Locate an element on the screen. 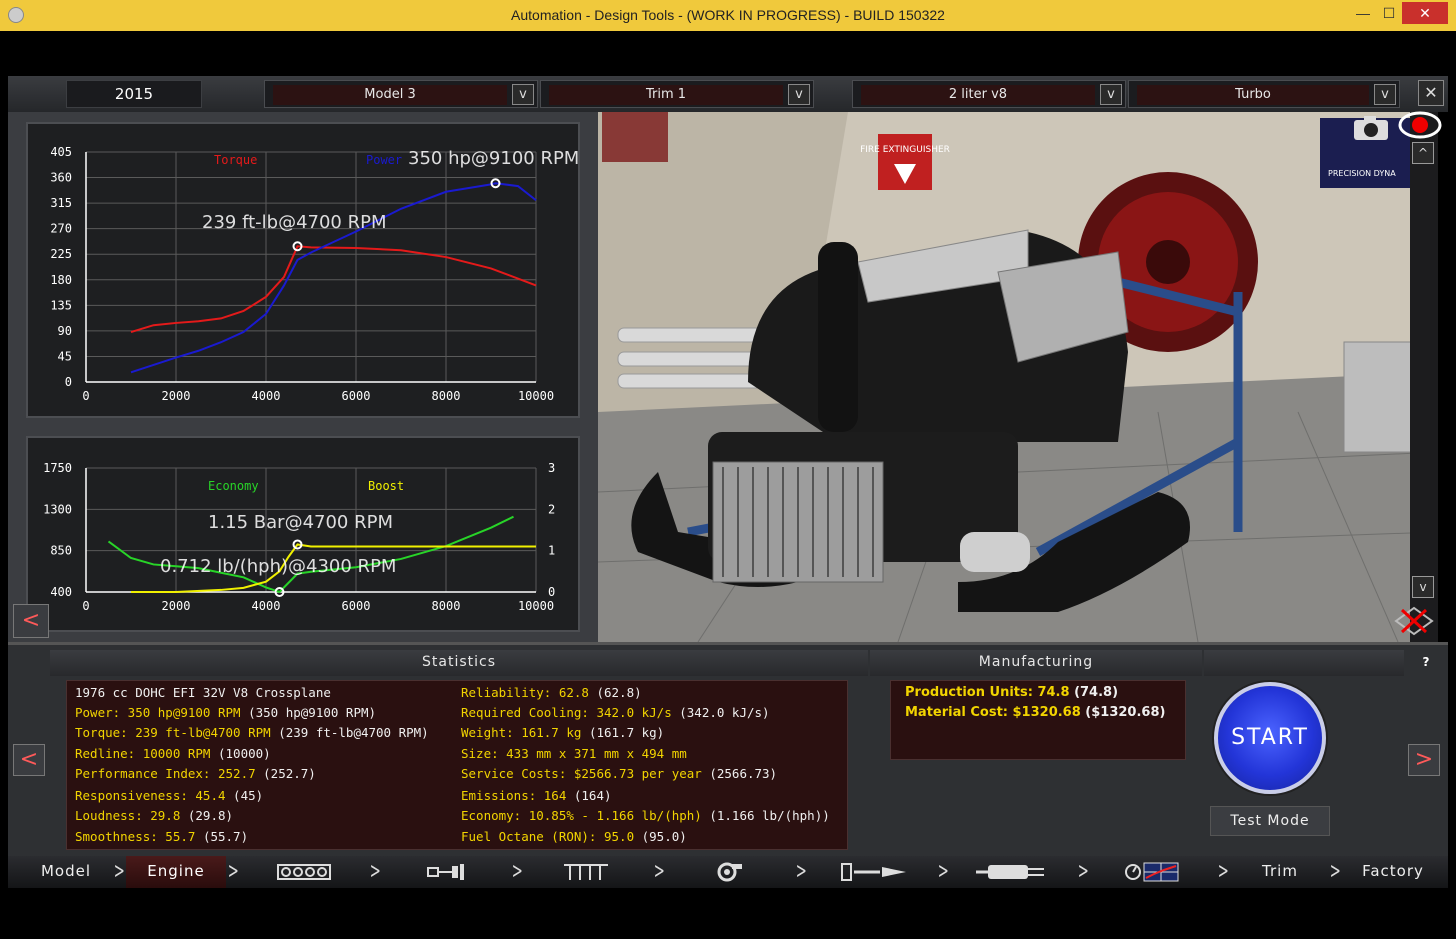 The height and width of the screenshot is (939, 1456). stat-value: (55.7) is located at coordinates (222, 836).